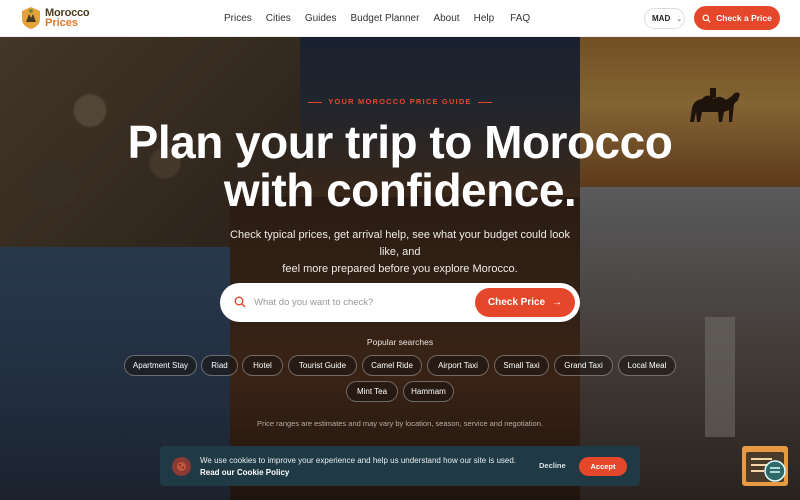 This screenshot has width=800, height=500. I want to click on nav-budget-planner: Budget Planner, so click(385, 18).